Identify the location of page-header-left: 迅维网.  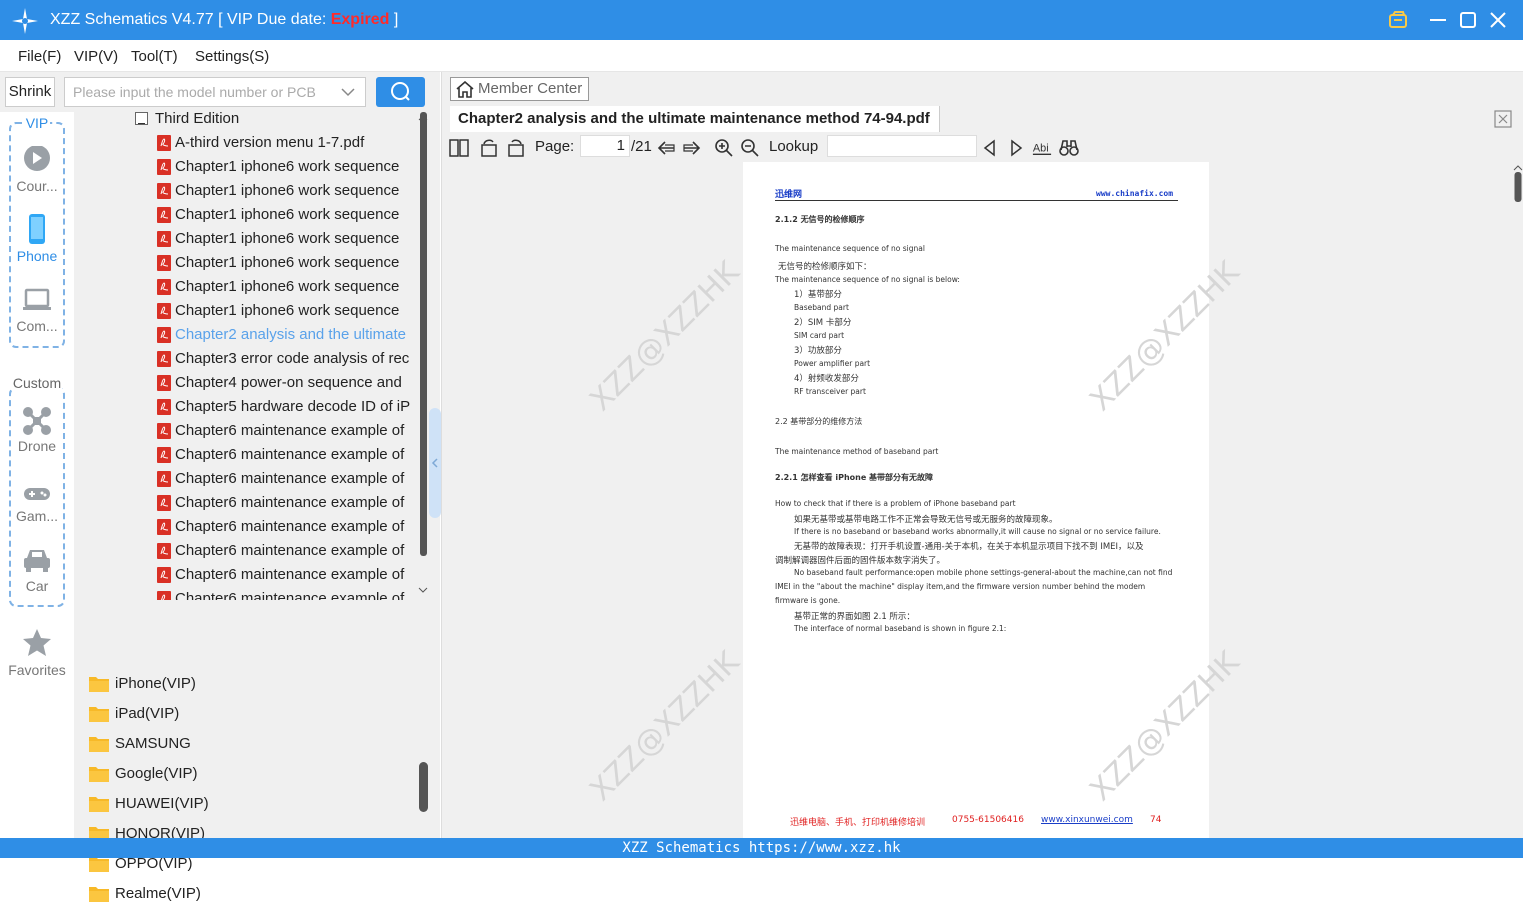
(789, 195).